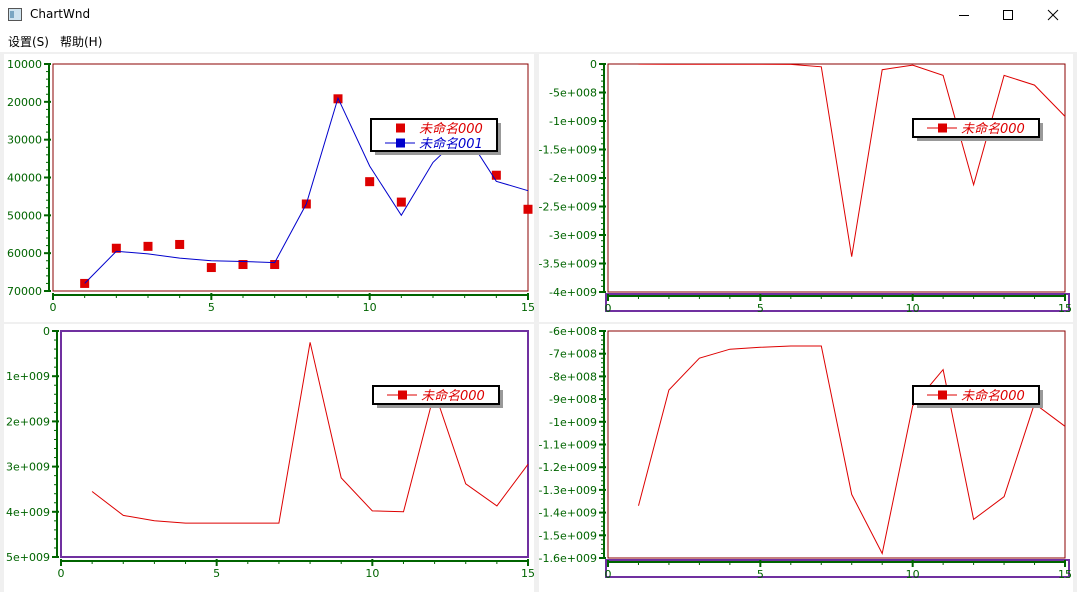 The height and width of the screenshot is (596, 1077). What do you see at coordinates (451, 144) in the screenshot?
I see `legend-label: 未命名001` at bounding box center [451, 144].